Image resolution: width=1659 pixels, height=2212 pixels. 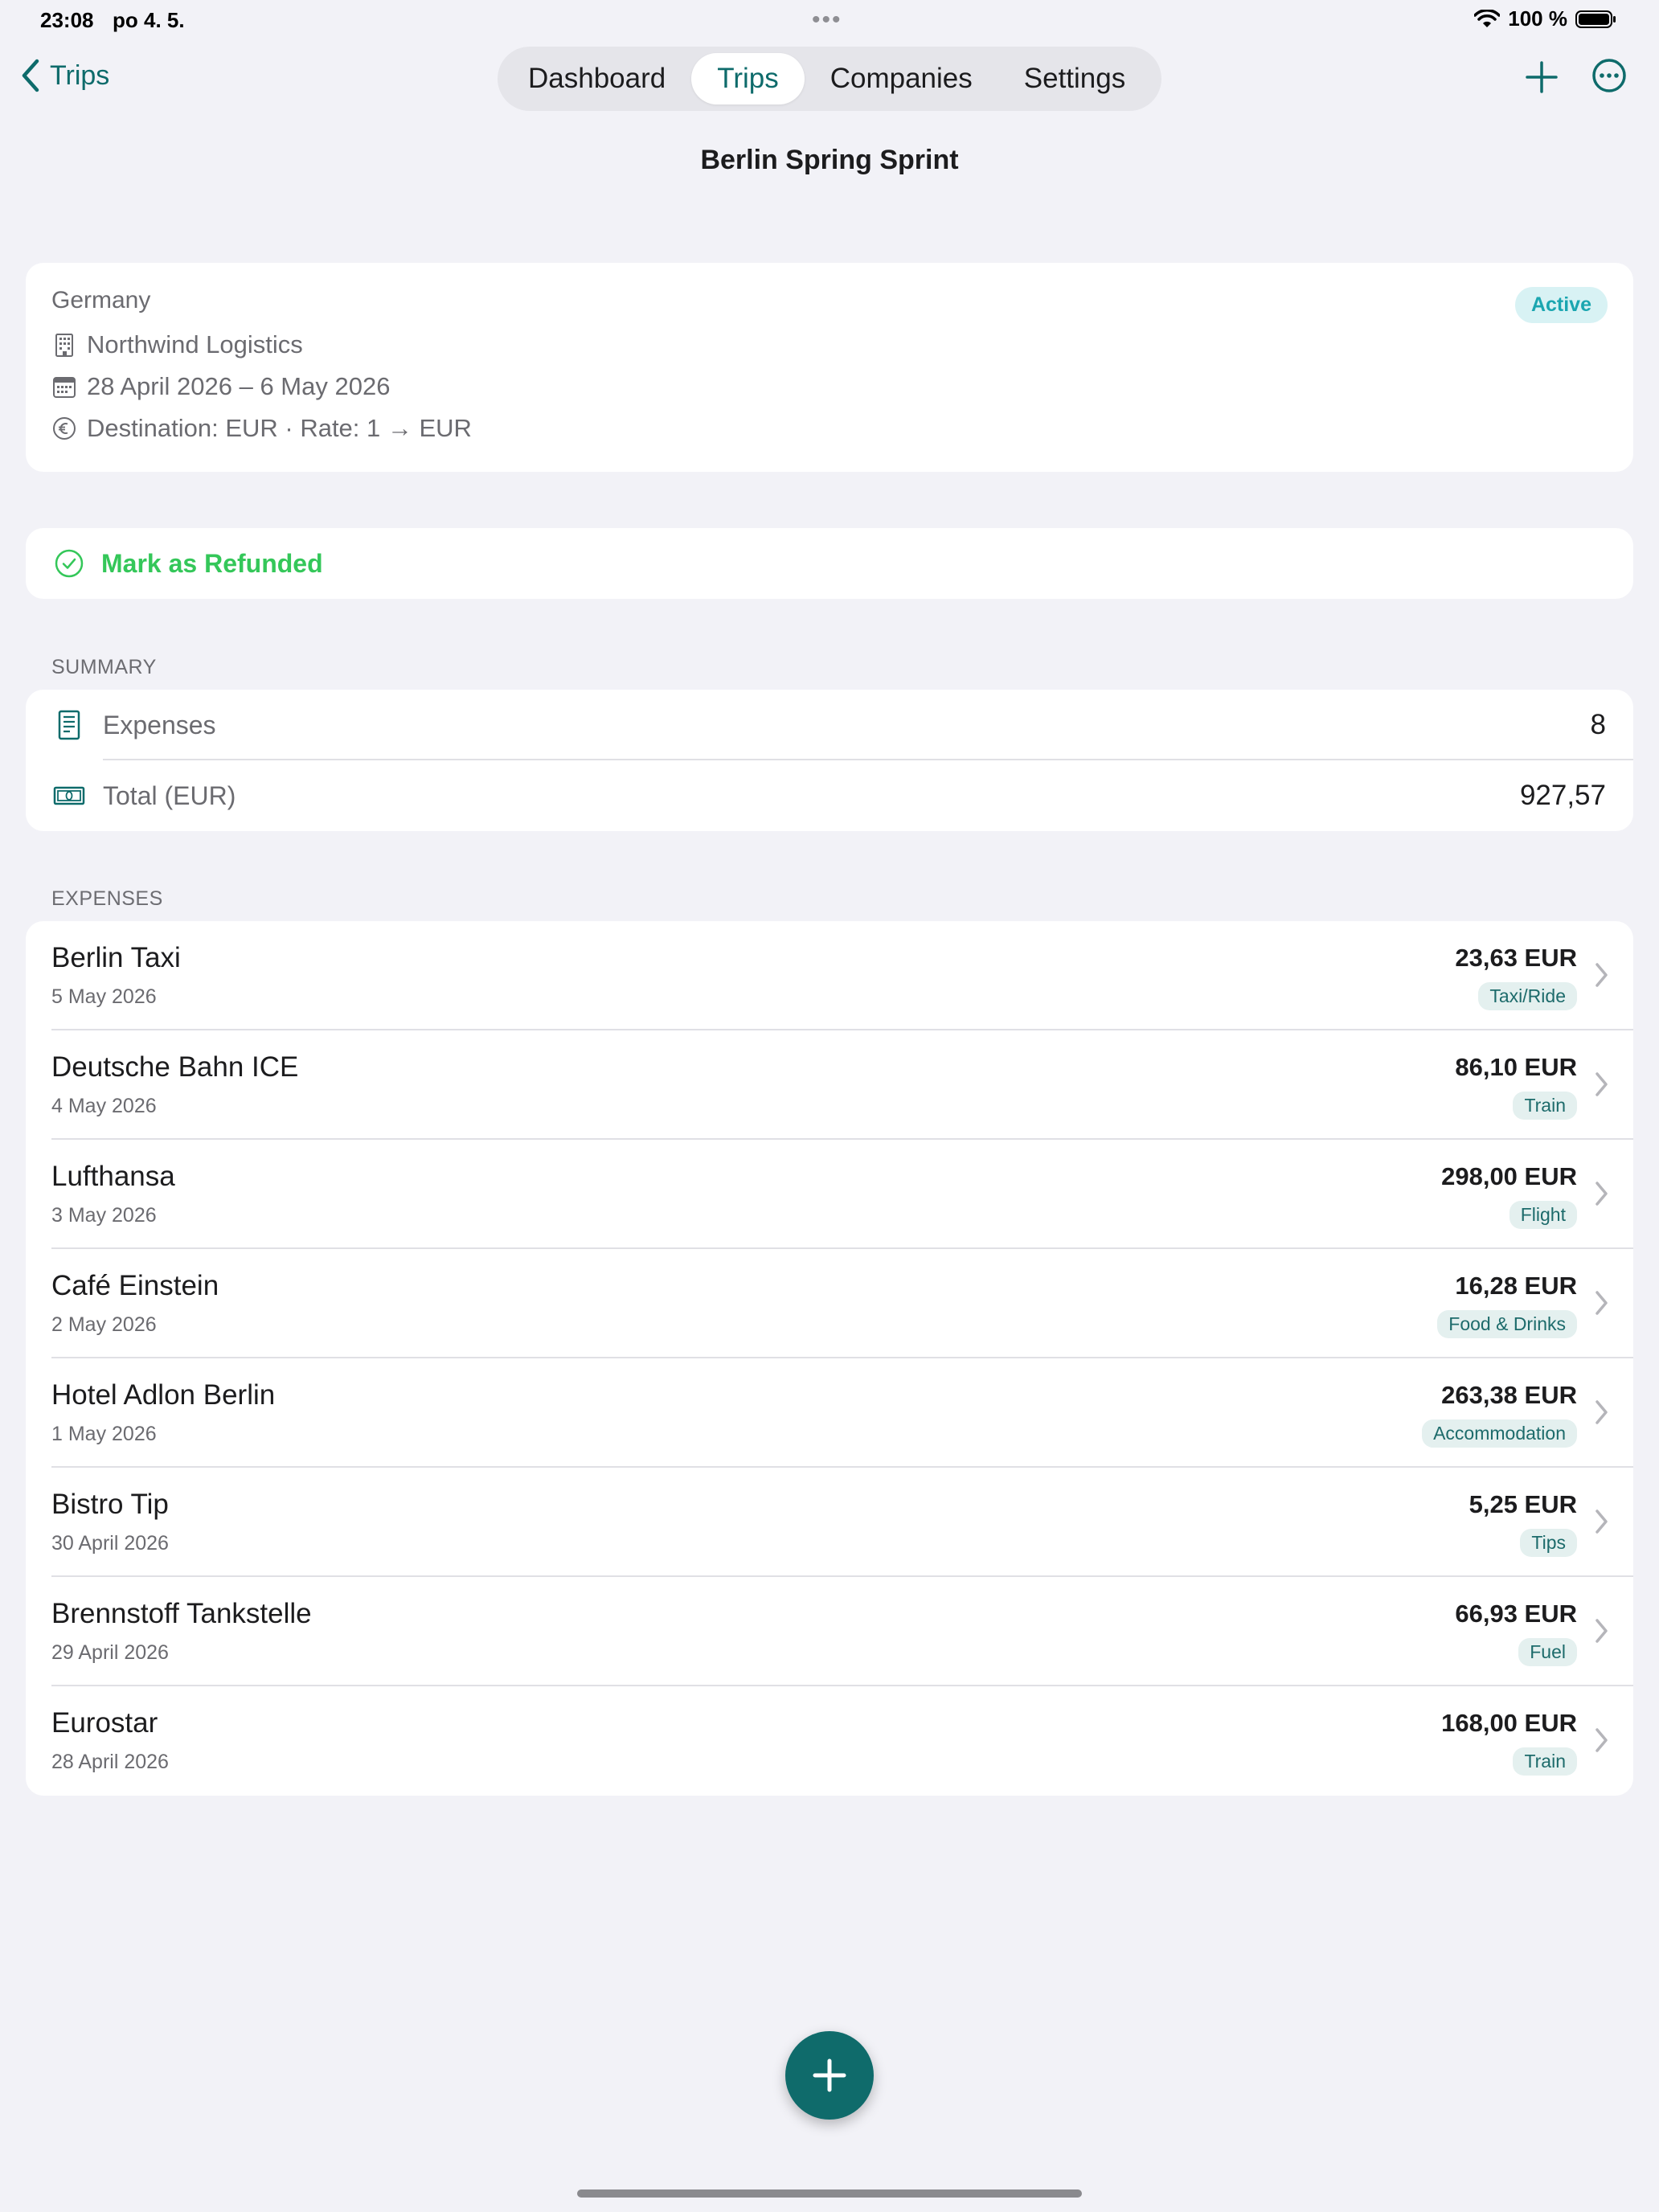 I want to click on section-tabs: Dashboard Trips Companies Settings, so click(x=829, y=79).